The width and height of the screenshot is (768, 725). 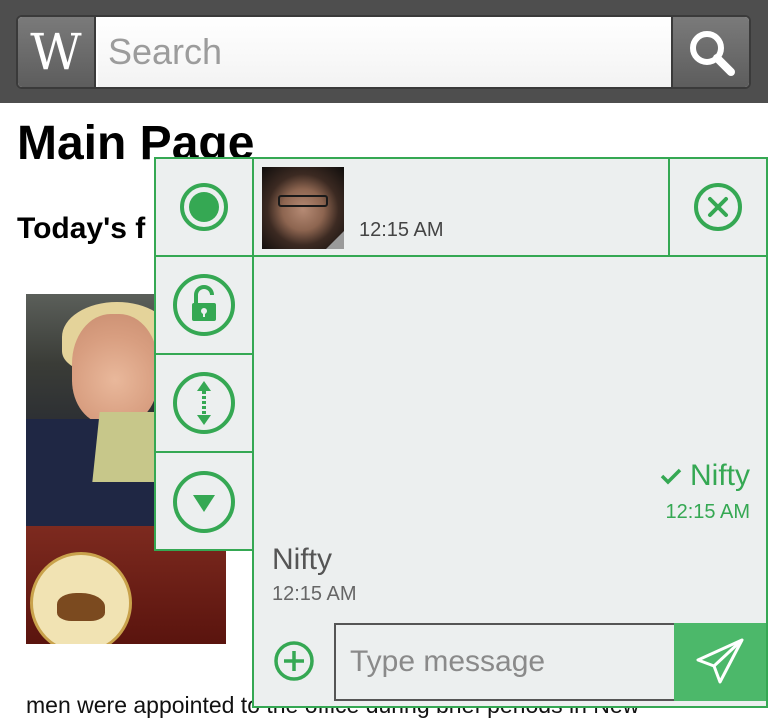 I want to click on search-bar: W, so click(x=383, y=52).